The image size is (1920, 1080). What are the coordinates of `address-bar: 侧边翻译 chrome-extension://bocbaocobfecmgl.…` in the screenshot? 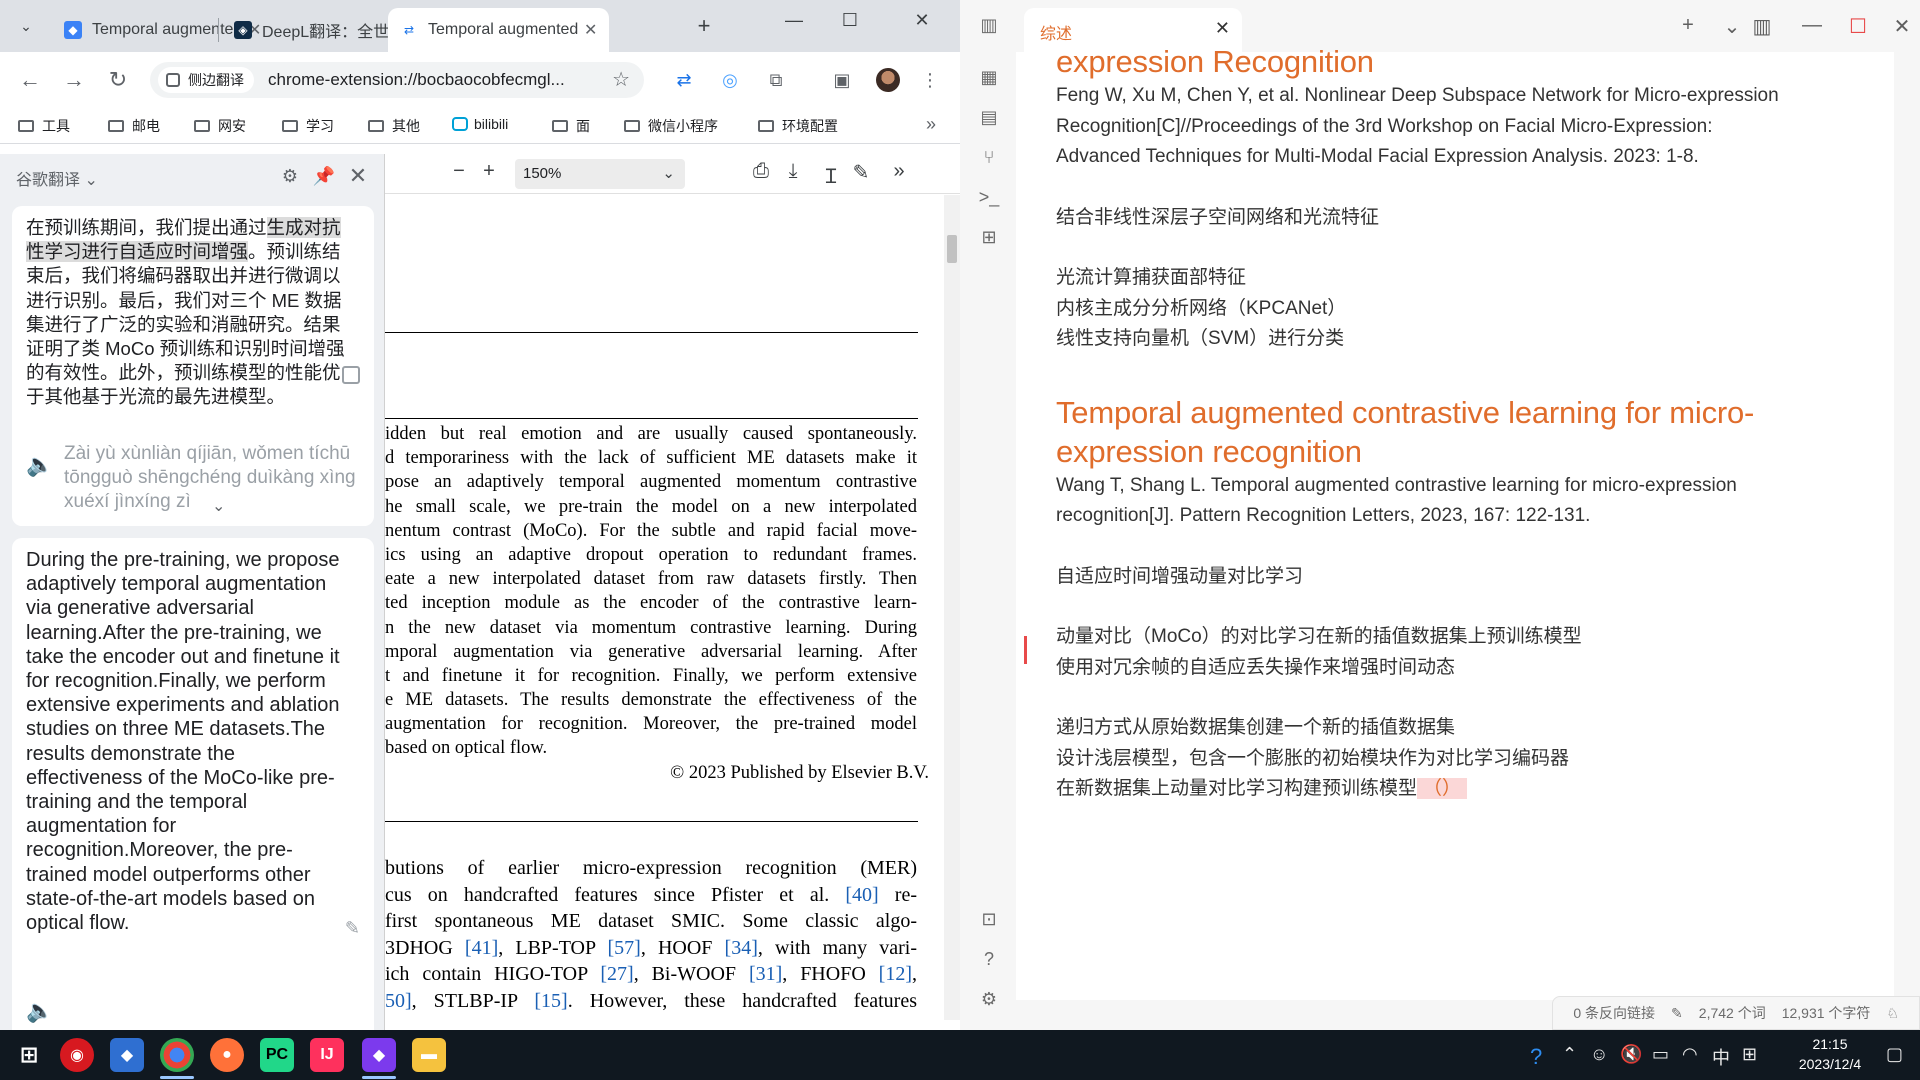 It's located at (397, 80).